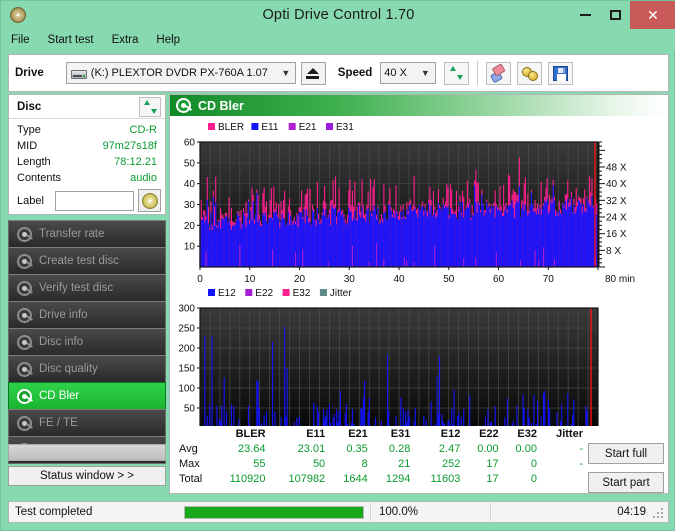  What do you see at coordinates (449, 448) in the screenshot?
I see `cell-avg-e12: 2.47` at bounding box center [449, 448].